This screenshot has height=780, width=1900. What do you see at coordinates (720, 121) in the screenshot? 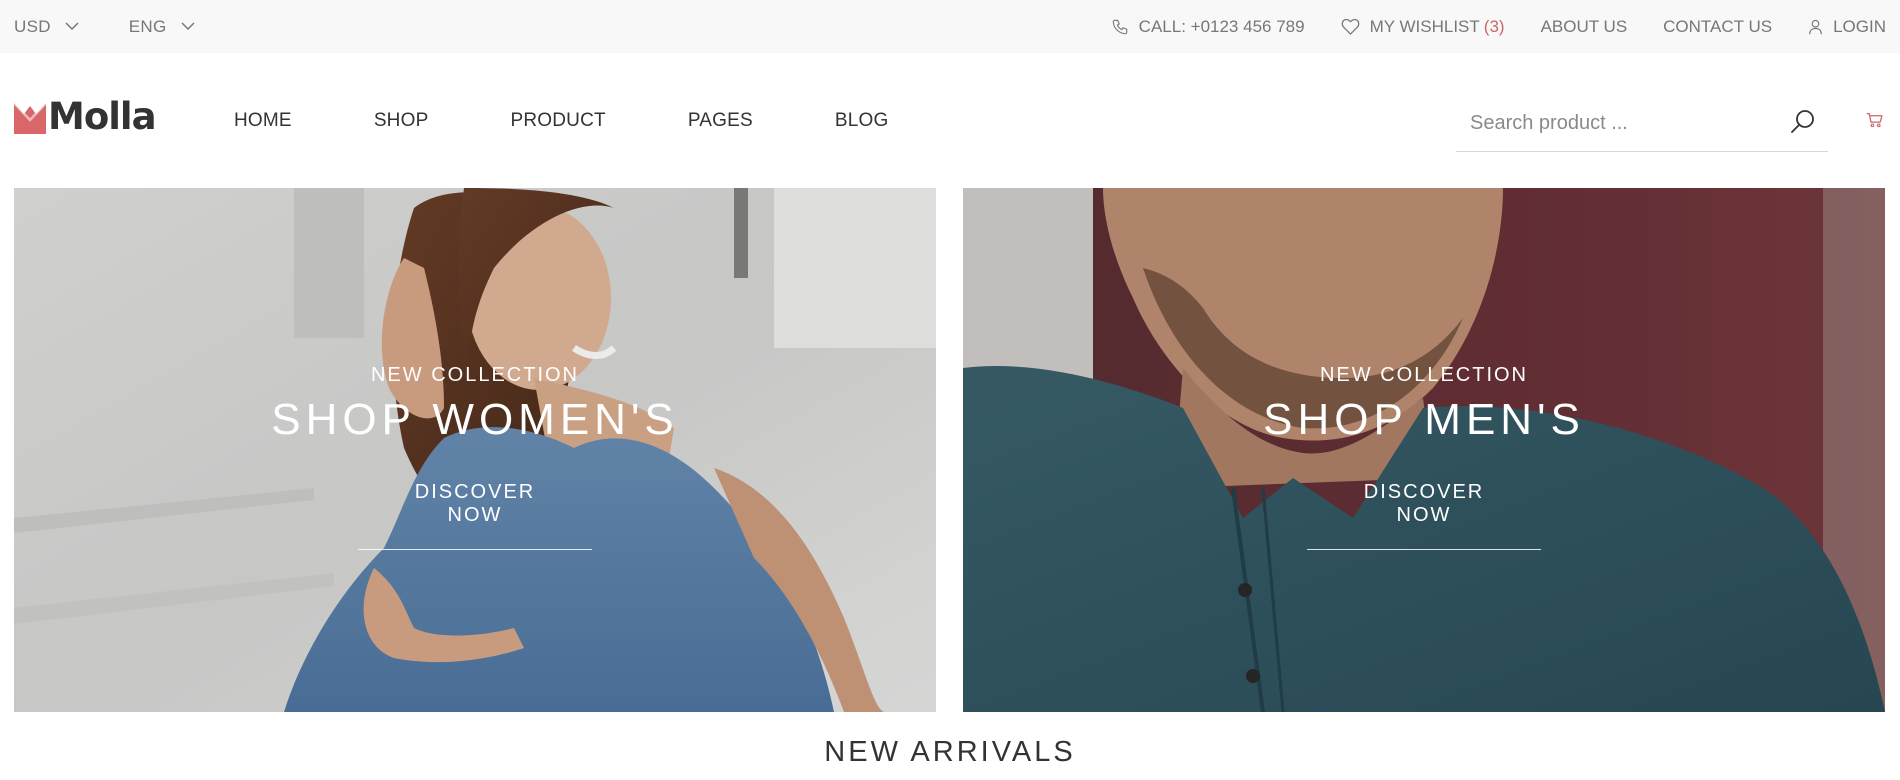
I see `nav-item-pages: PAGES` at bounding box center [720, 121].